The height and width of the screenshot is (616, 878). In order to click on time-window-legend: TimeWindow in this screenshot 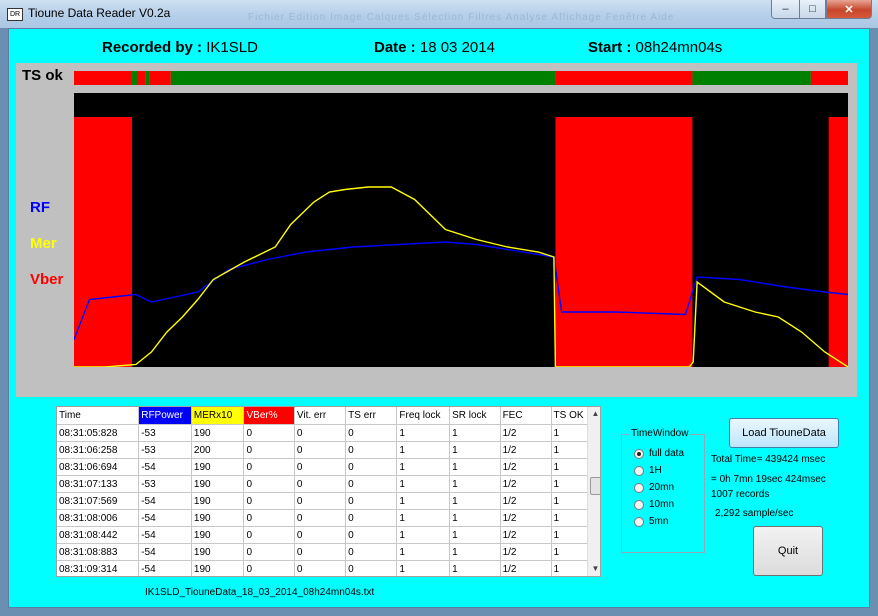, I will do `click(660, 433)`.